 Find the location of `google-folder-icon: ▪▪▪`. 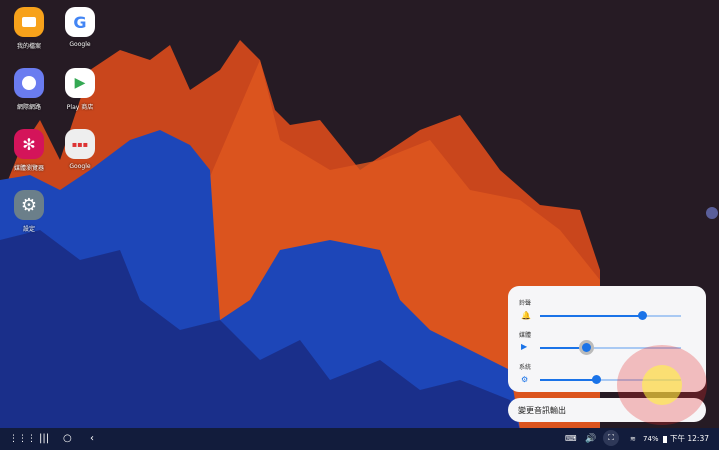

google-folder-icon: ▪▪▪ is located at coordinates (80, 144).